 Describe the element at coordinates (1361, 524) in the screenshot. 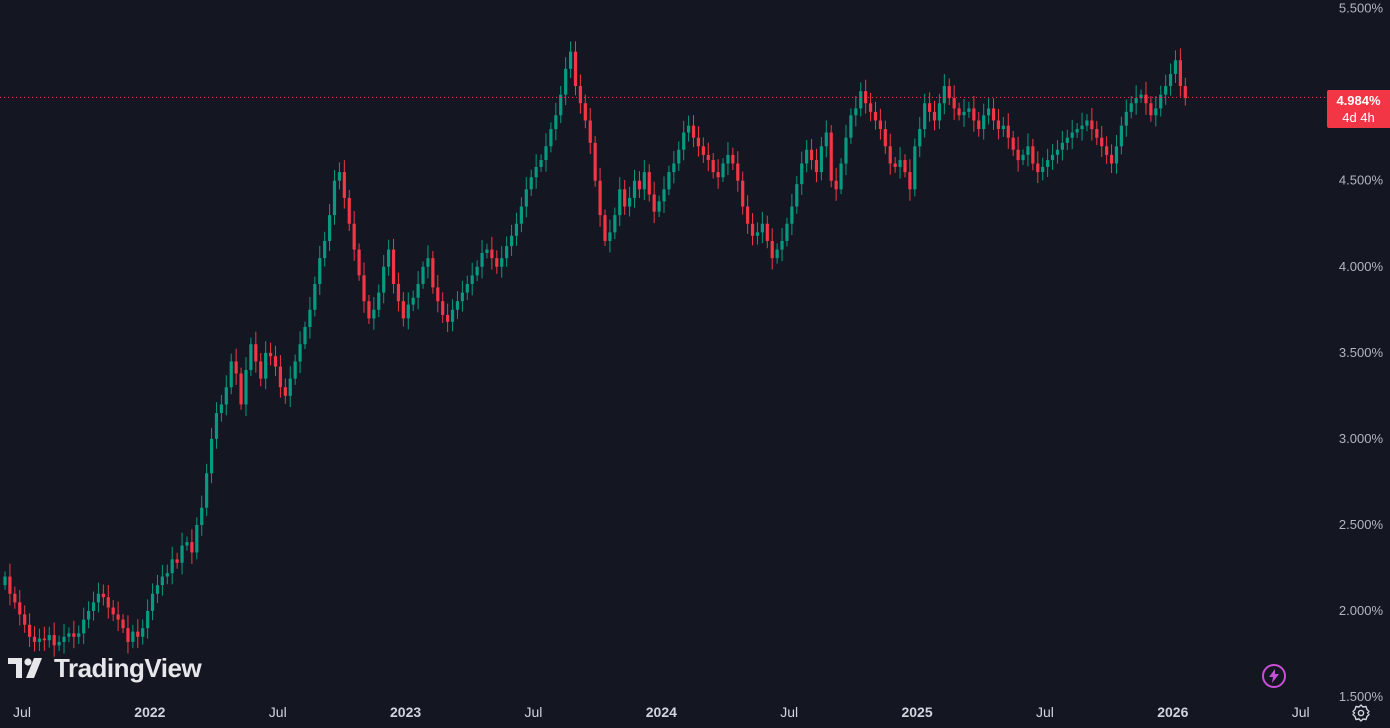

I see `price-tick-label: 2.500%` at that location.